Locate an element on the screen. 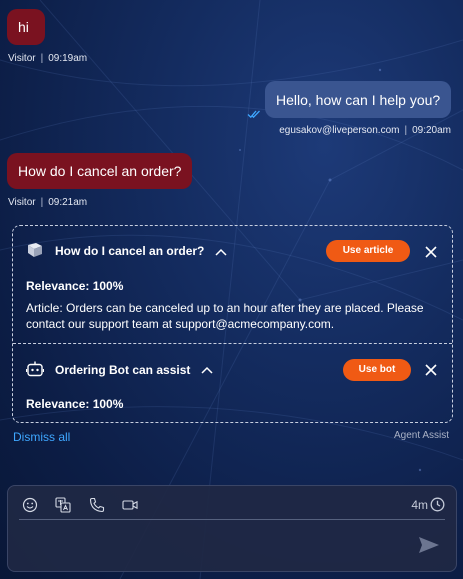 This screenshot has height=579, width=463. phone-icon is located at coordinates (97, 505).